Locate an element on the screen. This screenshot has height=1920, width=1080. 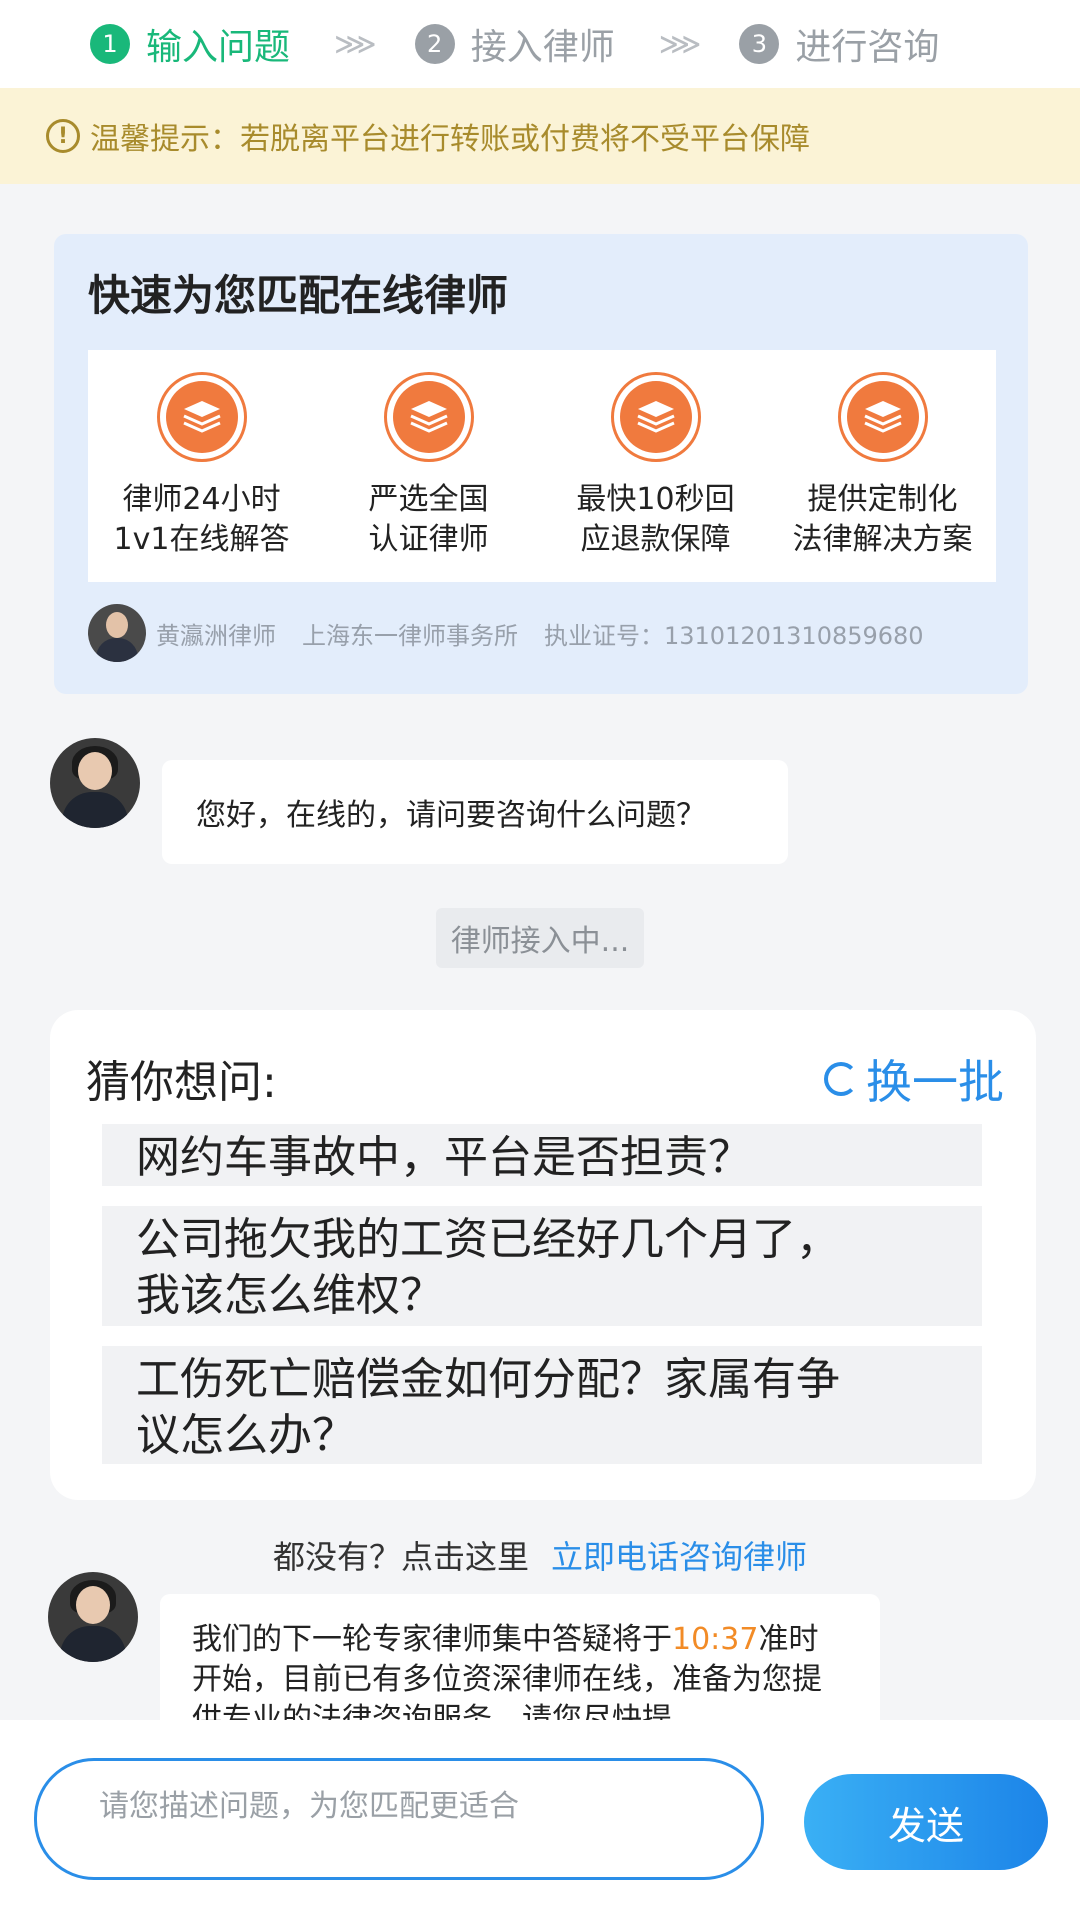
input-bar: 请您描述问题，为您匹配更适合 发送 is located at coordinates (540, 1820).